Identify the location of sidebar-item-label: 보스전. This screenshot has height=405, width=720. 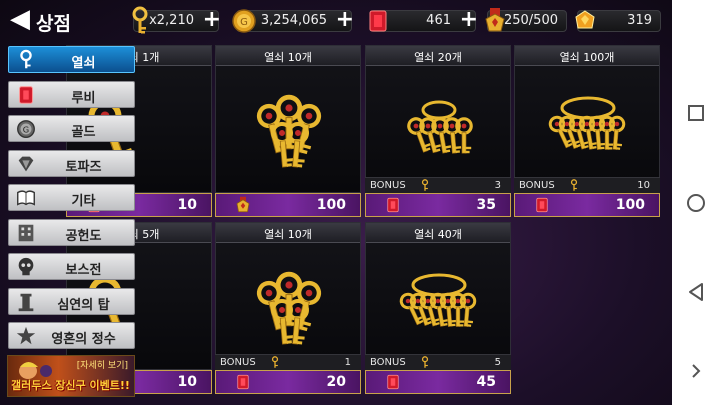
(83, 270).